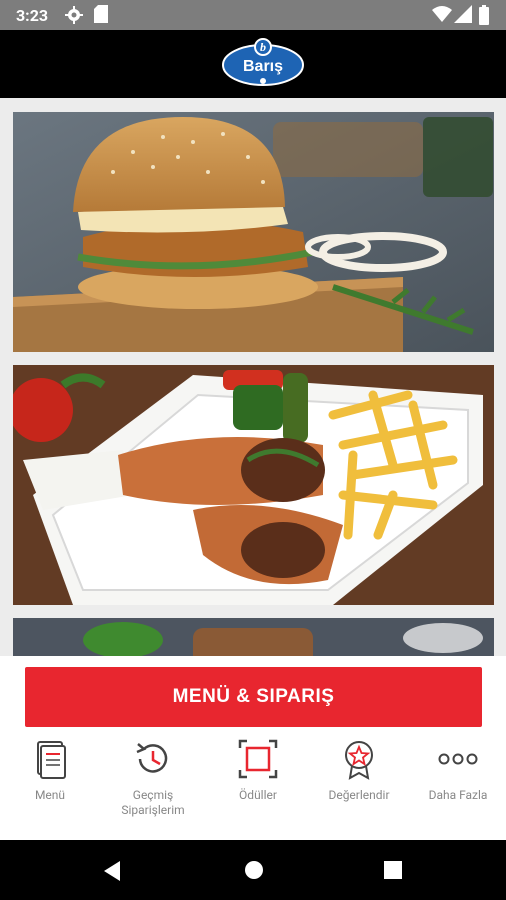  I want to click on rating-badge-icon, so click(359, 759).